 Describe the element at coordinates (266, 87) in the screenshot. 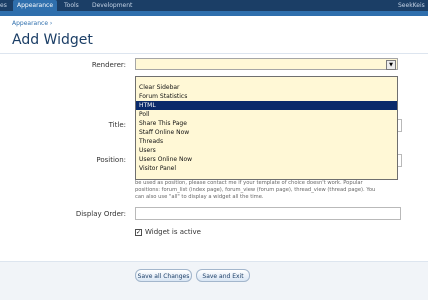

I see `renderer-option: Clear Sidebar` at that location.